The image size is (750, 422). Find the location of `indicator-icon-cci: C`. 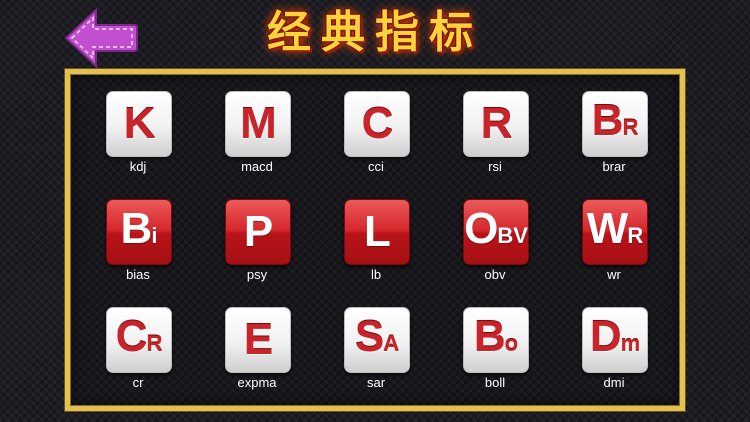

indicator-icon-cci: C is located at coordinates (377, 124).